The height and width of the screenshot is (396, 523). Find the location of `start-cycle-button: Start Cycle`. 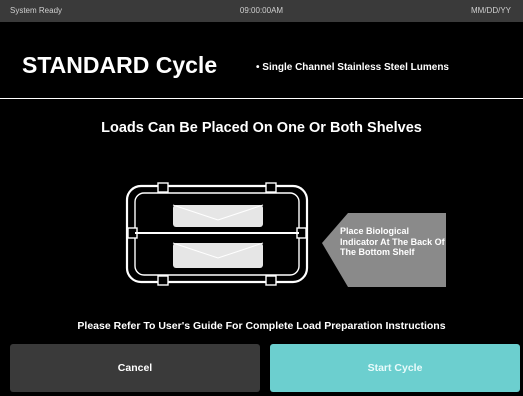

start-cycle-button: Start Cycle is located at coordinates (395, 368).